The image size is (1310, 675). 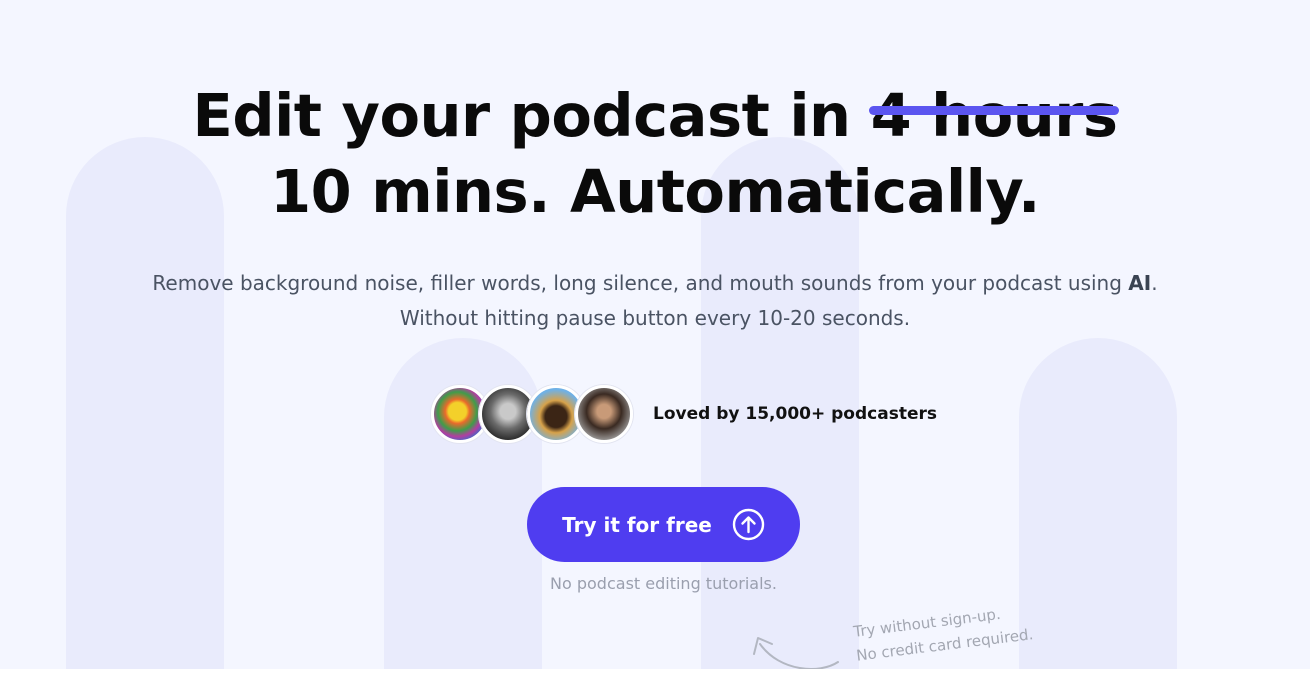 What do you see at coordinates (796, 653) in the screenshot?
I see `curved-arrow-icon` at bounding box center [796, 653].